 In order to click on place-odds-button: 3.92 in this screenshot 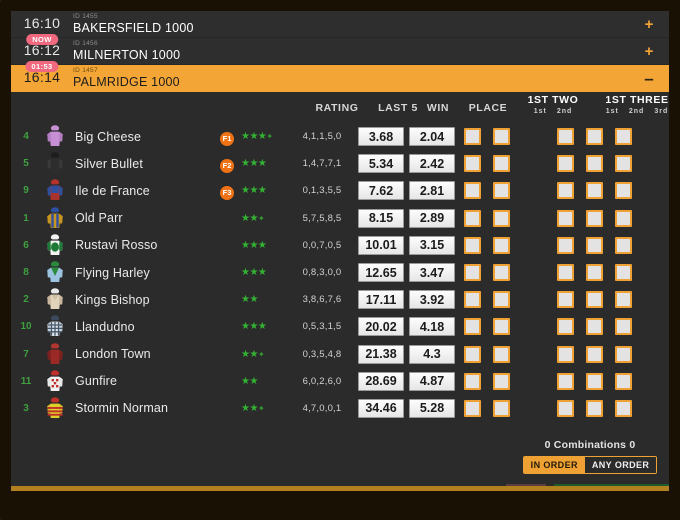, I will do `click(432, 300)`.